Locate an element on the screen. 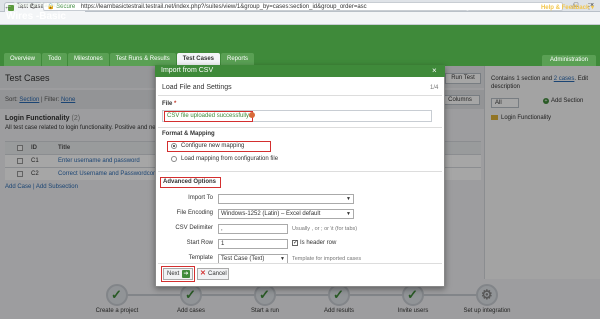 This screenshot has height=319, width=600. working-on-menu: Working On ▾ is located at coordinates (465, 7).